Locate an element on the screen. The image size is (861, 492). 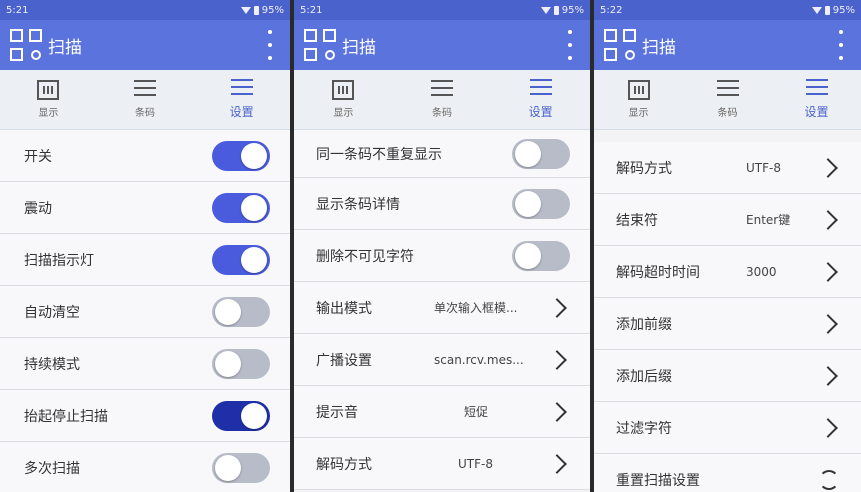
setting-row-filter-chars: 过滤字符 is located at coordinates (727, 428).